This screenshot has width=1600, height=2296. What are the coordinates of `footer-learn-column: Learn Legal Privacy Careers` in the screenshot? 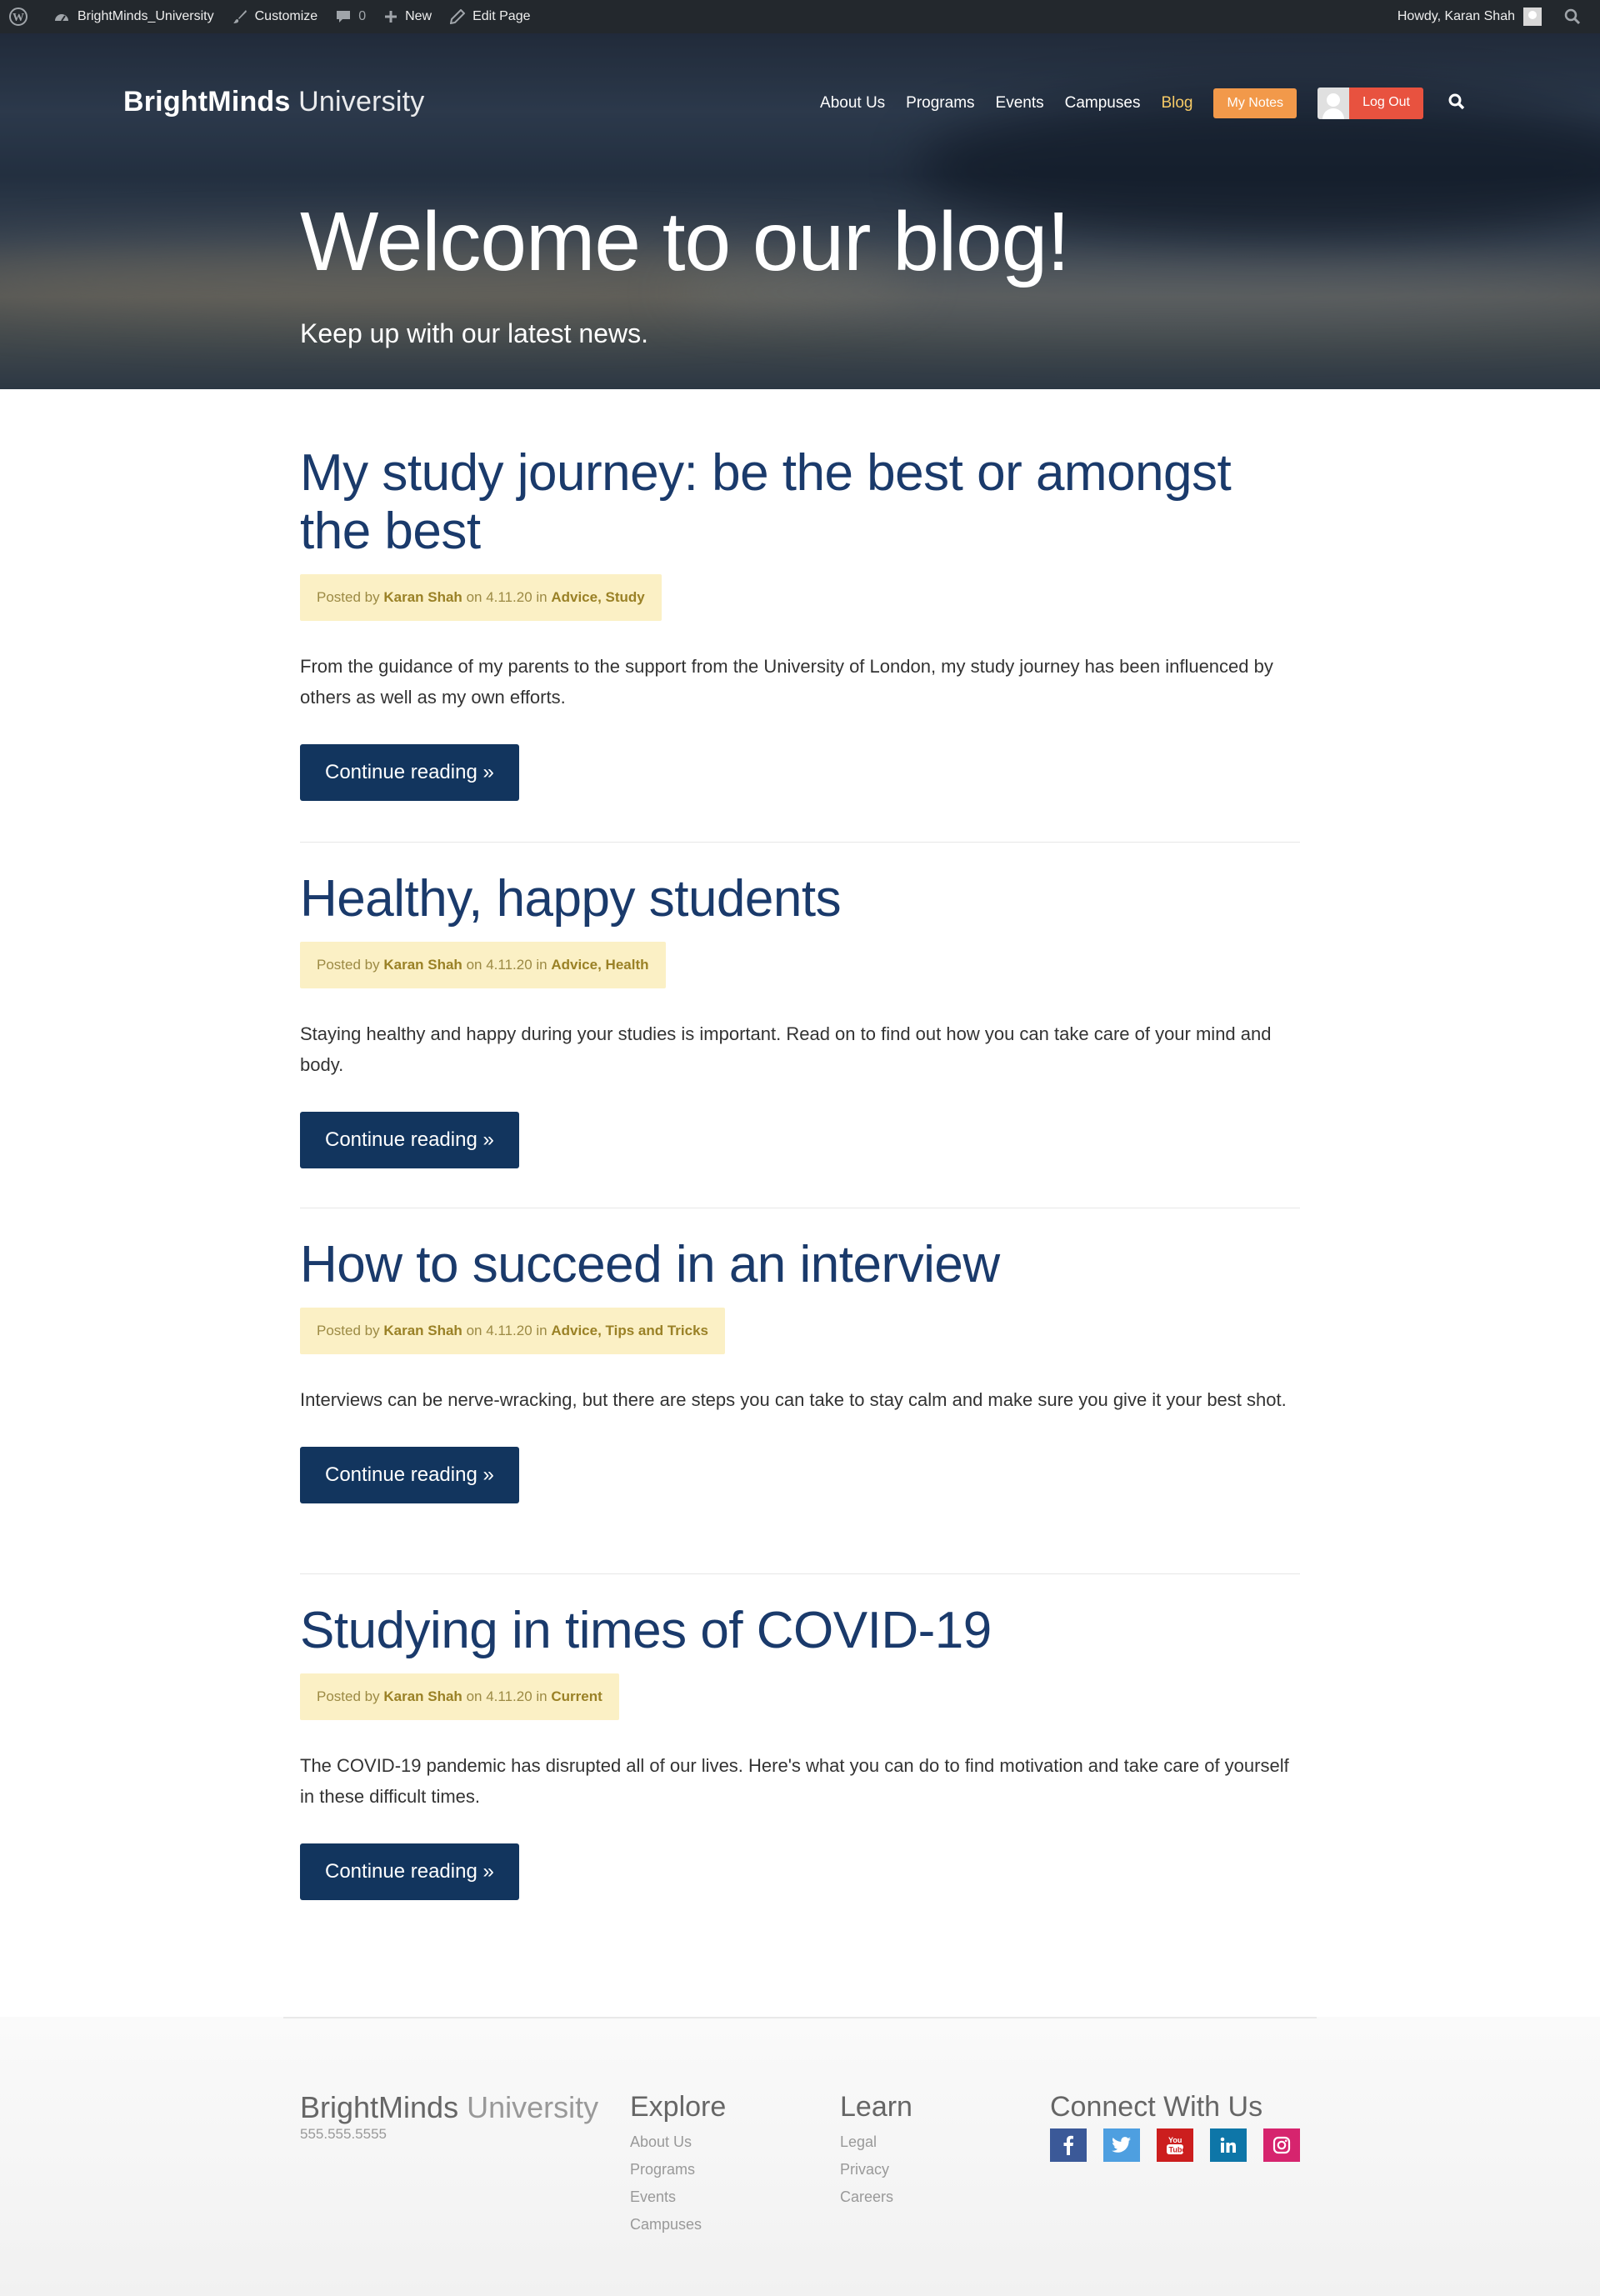 It's located at (876, 2148).